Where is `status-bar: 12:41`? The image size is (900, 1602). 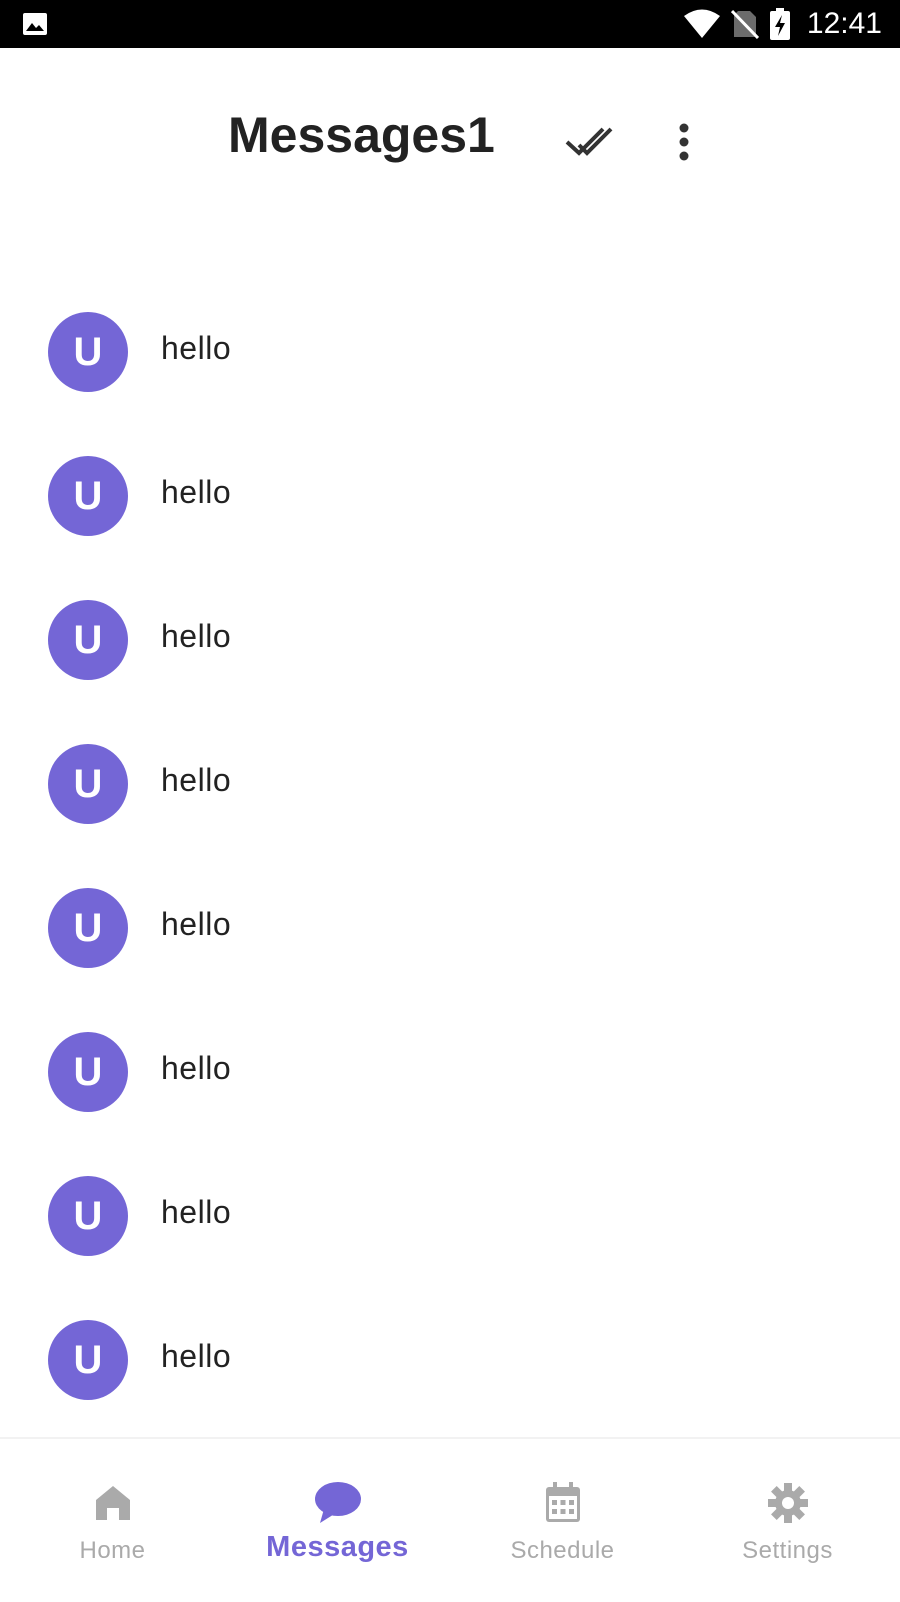 status-bar: 12:41 is located at coordinates (450, 24).